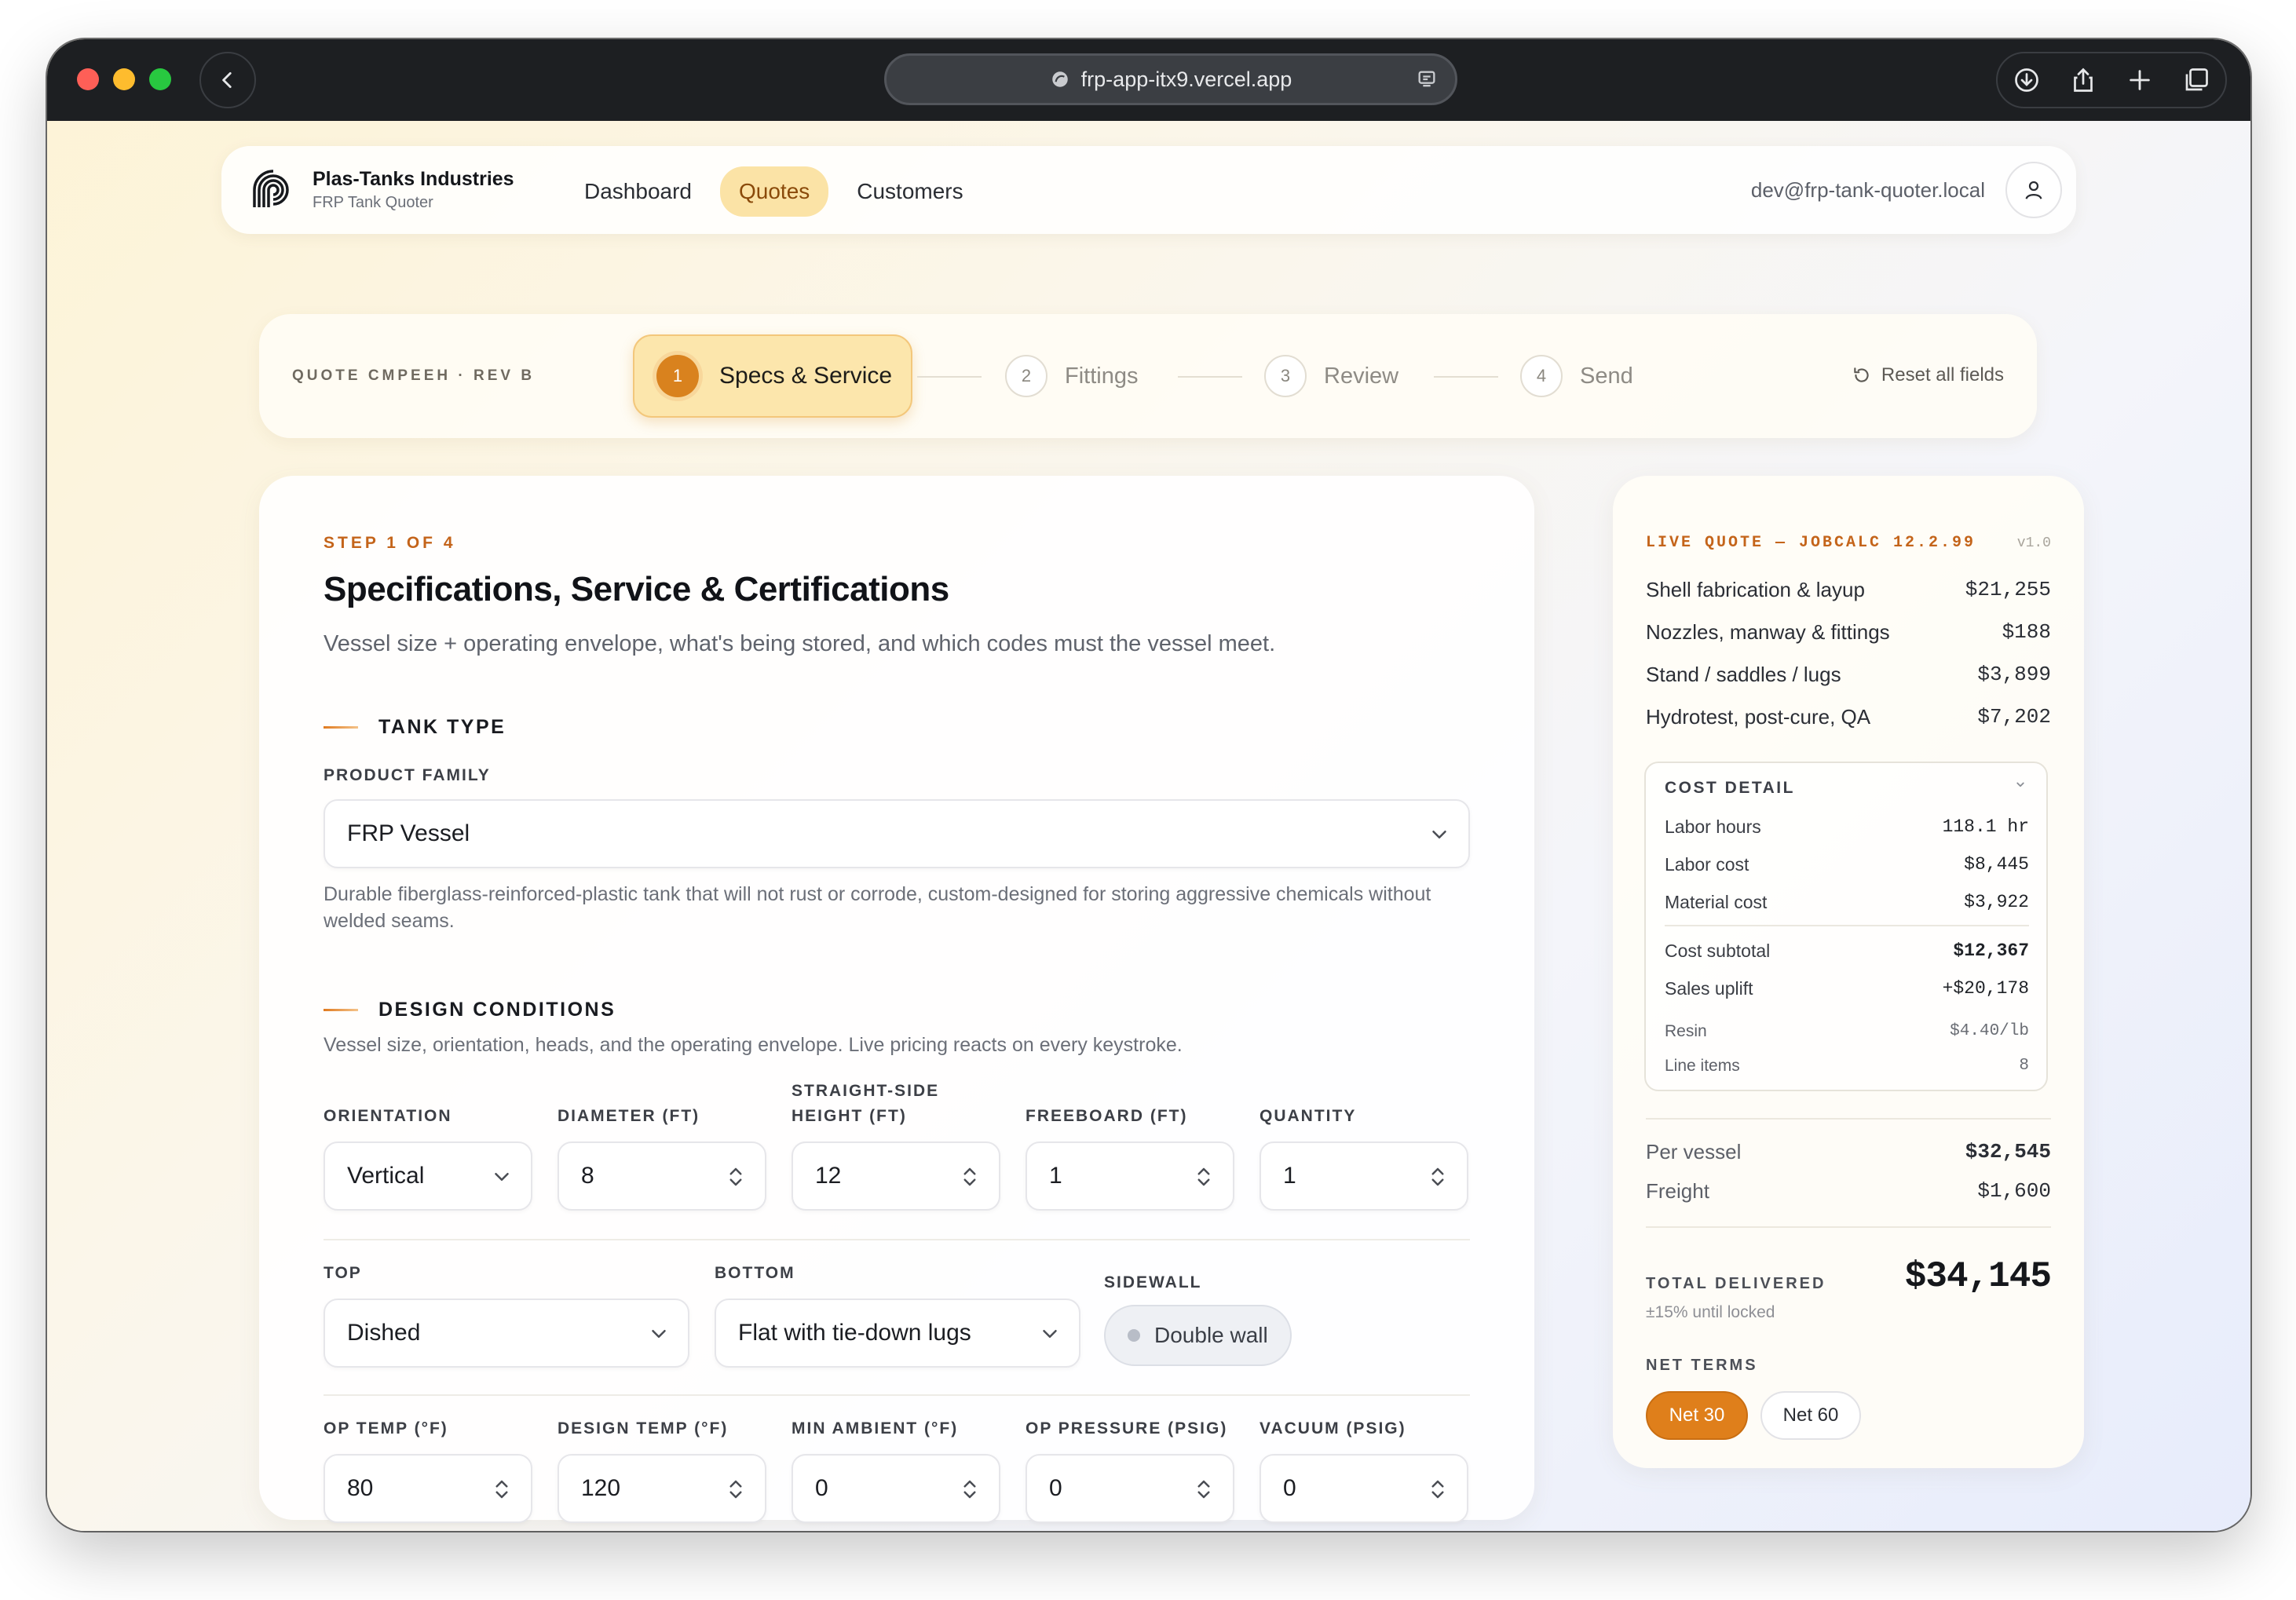  Describe the element at coordinates (1364, 1488) in the screenshot. I see `vacuum-stepper: 0` at that location.